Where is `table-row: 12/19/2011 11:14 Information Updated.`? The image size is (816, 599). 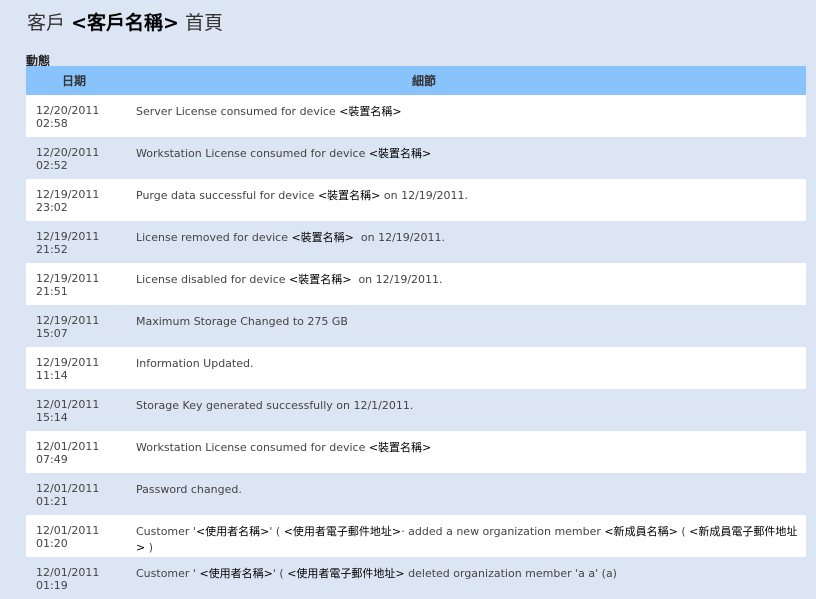 table-row: 12/19/2011 11:14 Information Updated. is located at coordinates (416, 368).